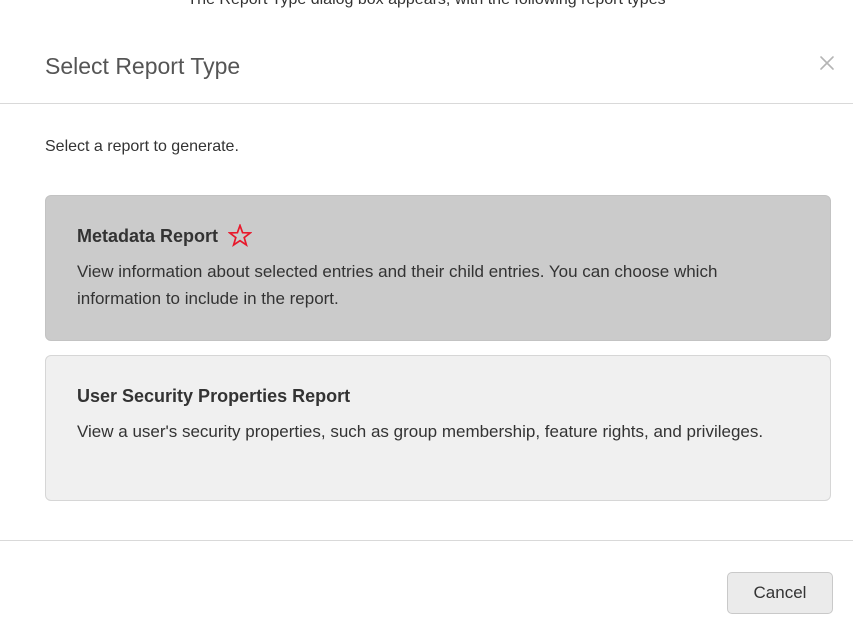  What do you see at coordinates (780, 593) in the screenshot?
I see `cancel-button: Cancel` at bounding box center [780, 593].